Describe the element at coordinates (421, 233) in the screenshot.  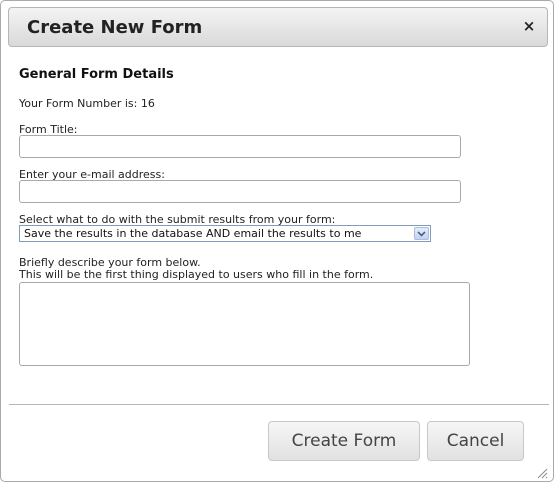
I see `chevron-down-icon` at that location.